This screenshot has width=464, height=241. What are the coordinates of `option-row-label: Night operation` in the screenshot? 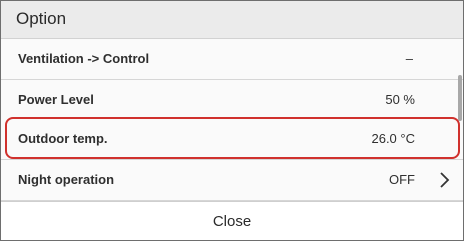 It's located at (66, 179).